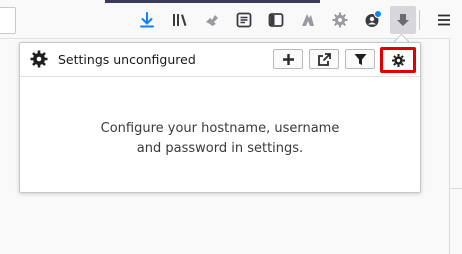 This screenshot has width=462, height=254. I want to click on sidebar-button, so click(276, 20).